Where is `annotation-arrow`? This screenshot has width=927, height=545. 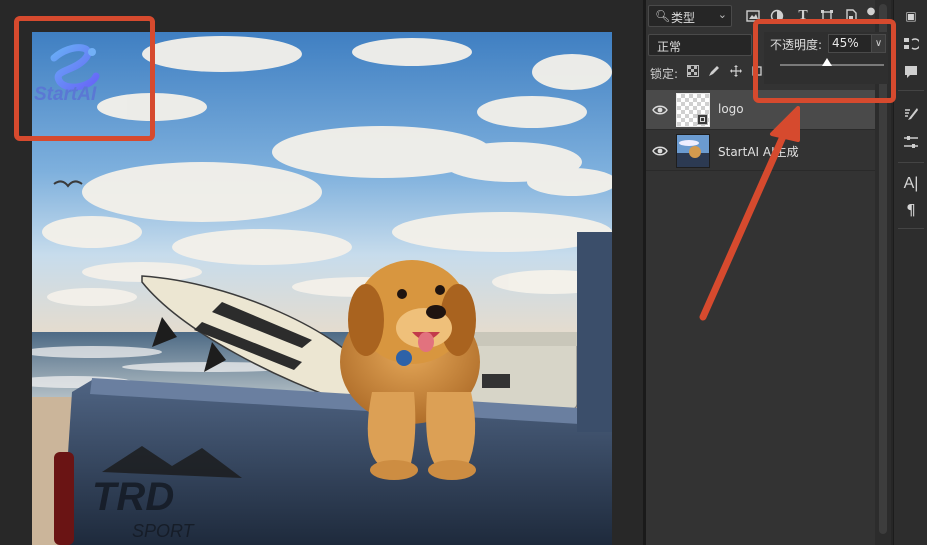 annotation-arrow is located at coordinates (749, 213).